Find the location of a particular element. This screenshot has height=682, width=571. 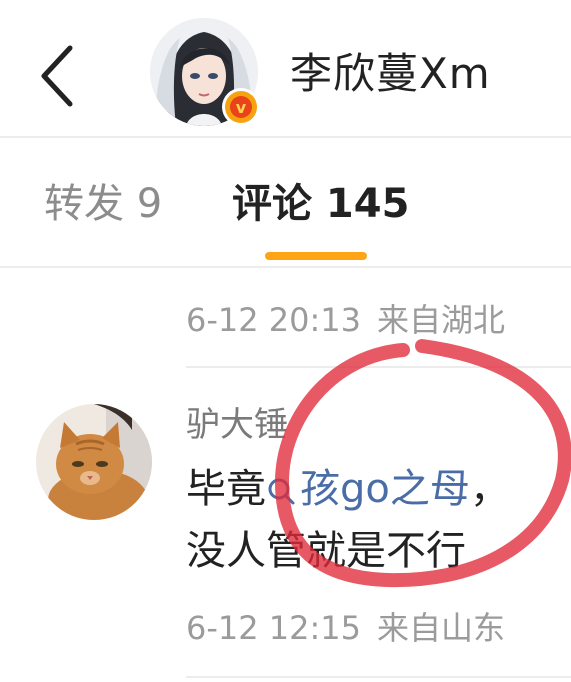

search-icon is located at coordinates (281, 491).